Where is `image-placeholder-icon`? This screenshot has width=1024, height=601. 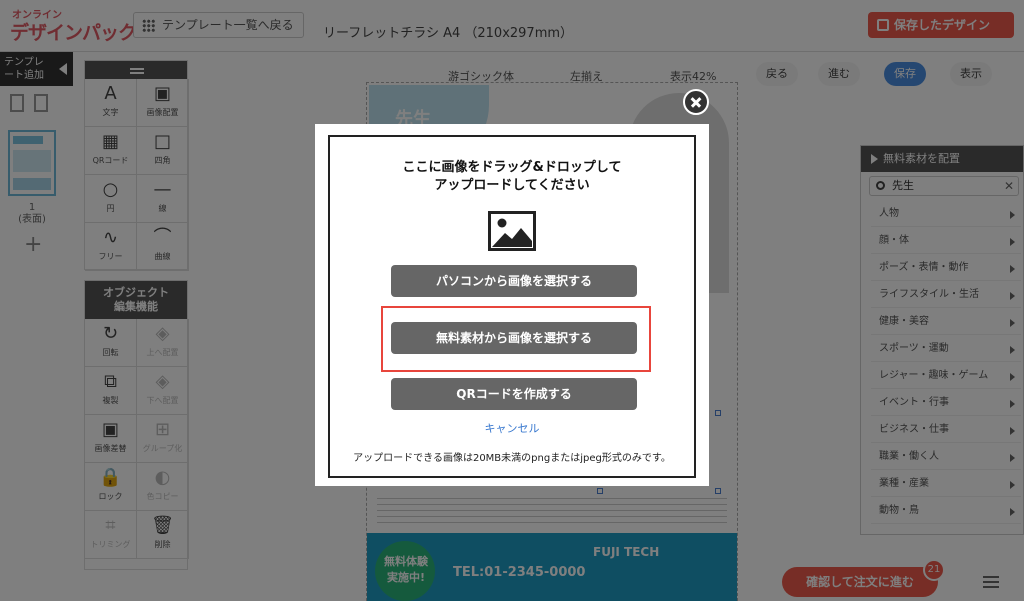
image-placeholder-icon is located at coordinates (512, 231).